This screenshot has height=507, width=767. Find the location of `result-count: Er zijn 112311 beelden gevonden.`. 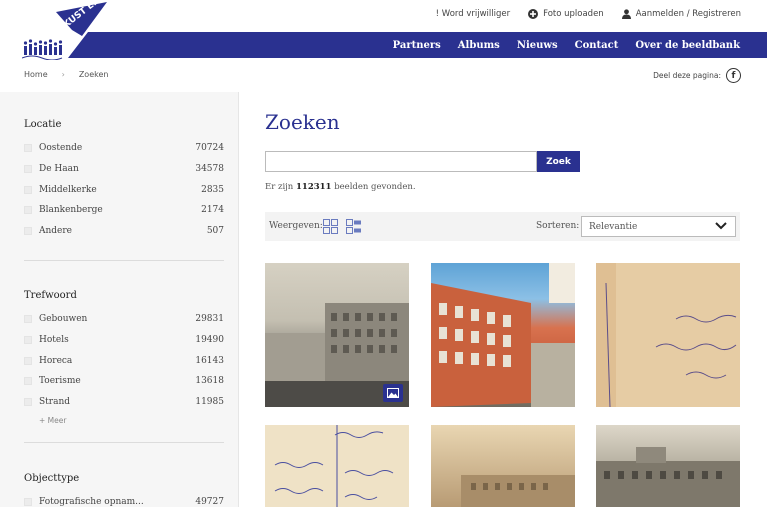

result-count: Er zijn 112311 beelden gevonden. is located at coordinates (340, 187).